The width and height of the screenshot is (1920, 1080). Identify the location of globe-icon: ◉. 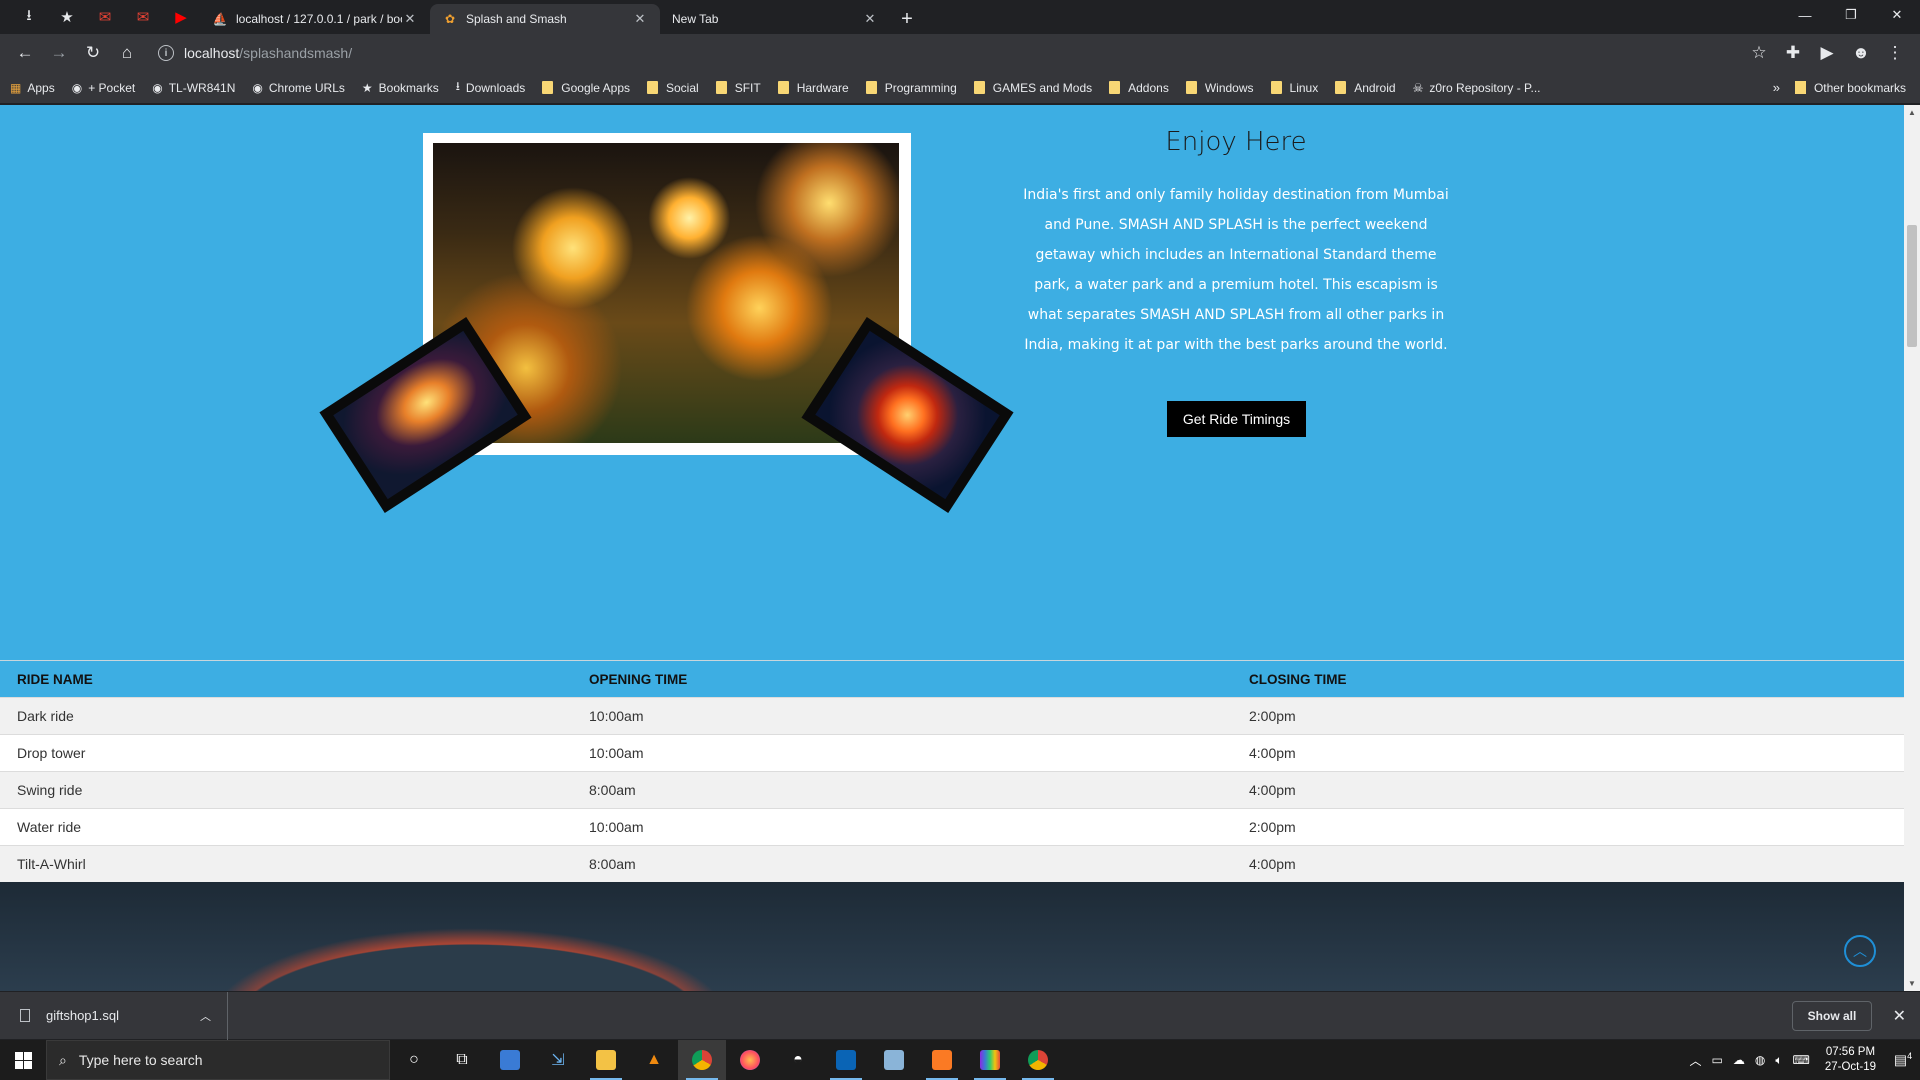
(257, 87).